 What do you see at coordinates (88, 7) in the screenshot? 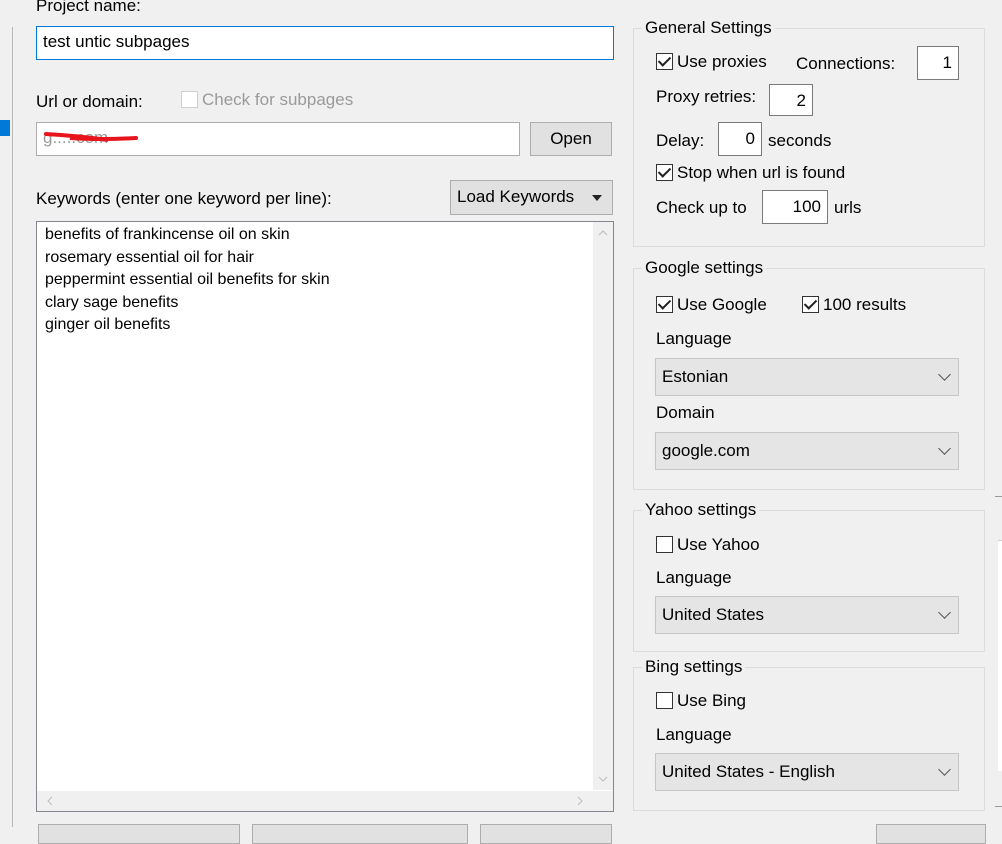
I see `project-name-label: Project name:` at bounding box center [88, 7].